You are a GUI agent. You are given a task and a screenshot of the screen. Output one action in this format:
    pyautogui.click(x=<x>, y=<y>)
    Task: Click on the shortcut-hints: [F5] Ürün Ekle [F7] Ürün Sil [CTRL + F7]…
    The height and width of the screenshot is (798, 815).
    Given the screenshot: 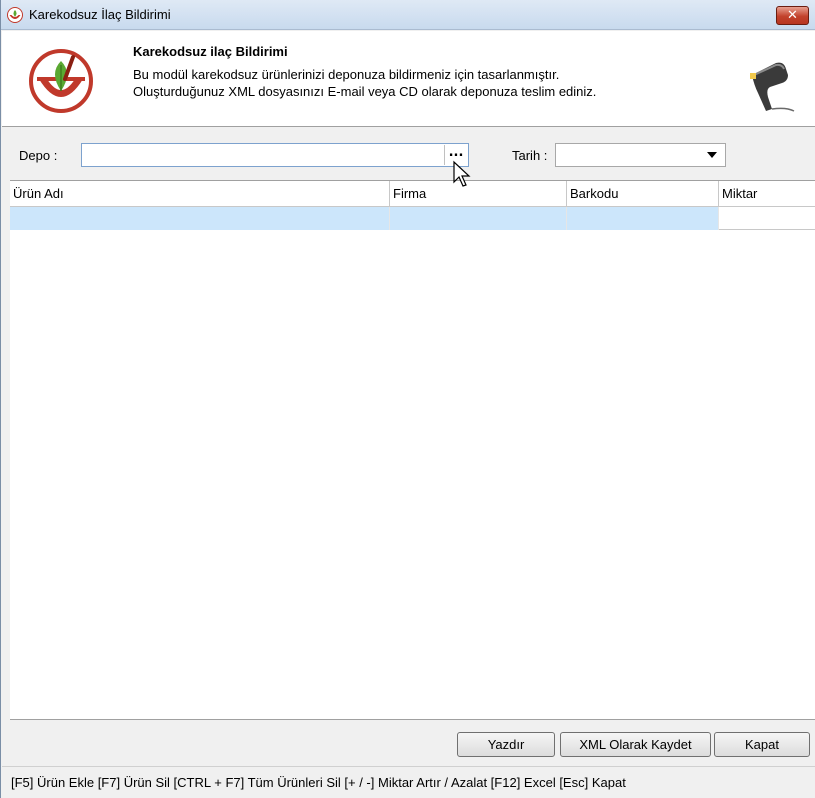 What is the action you would take?
    pyautogui.click(x=318, y=782)
    